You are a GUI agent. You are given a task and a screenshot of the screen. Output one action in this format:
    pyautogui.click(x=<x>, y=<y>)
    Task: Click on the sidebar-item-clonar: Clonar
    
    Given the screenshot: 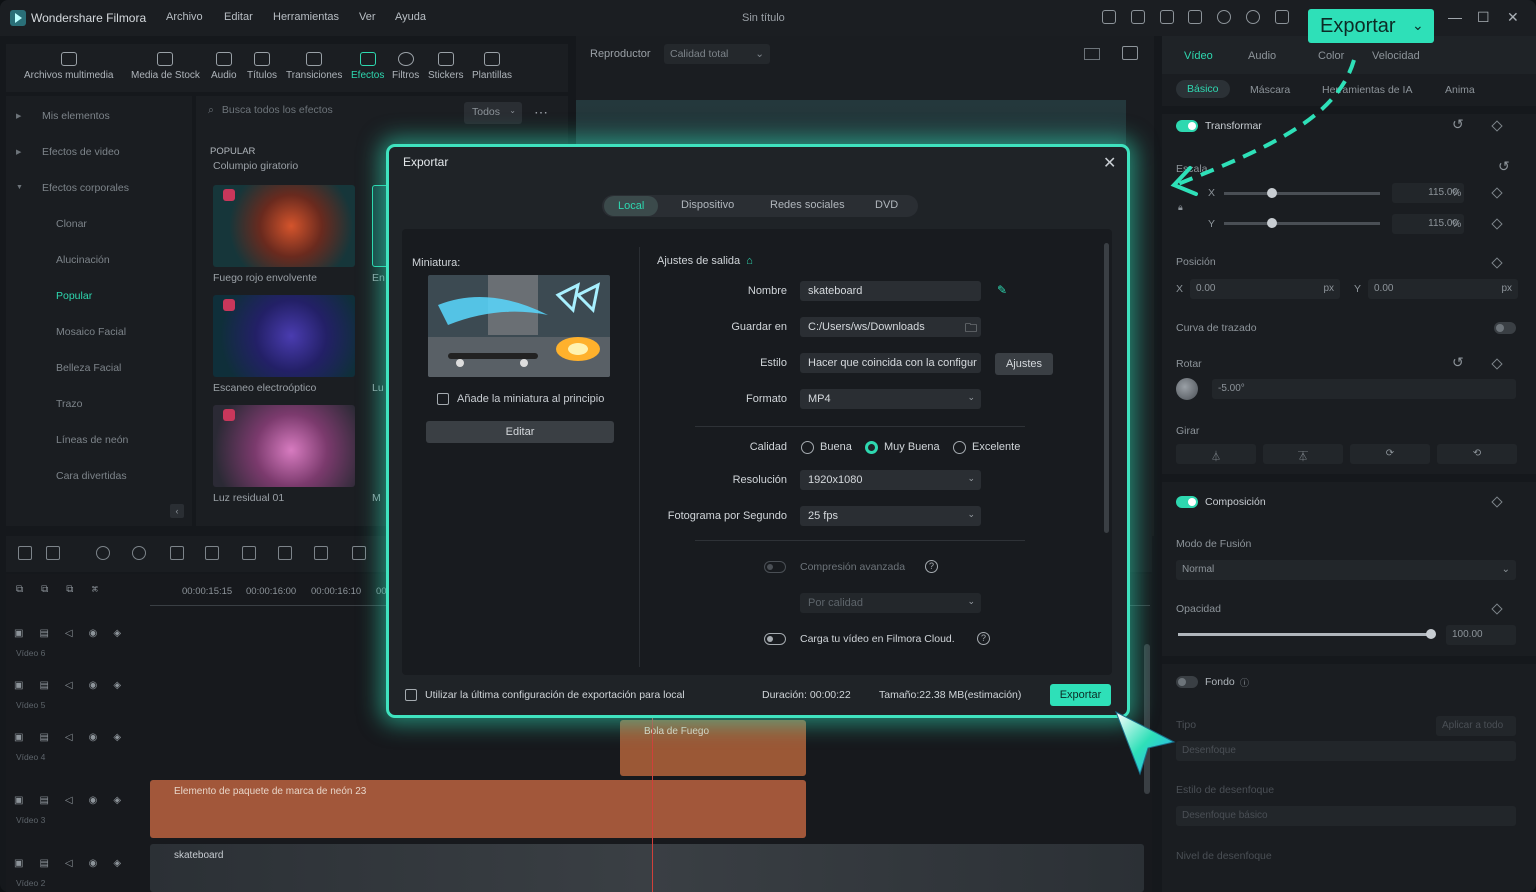 What is the action you would take?
    pyautogui.click(x=71, y=224)
    